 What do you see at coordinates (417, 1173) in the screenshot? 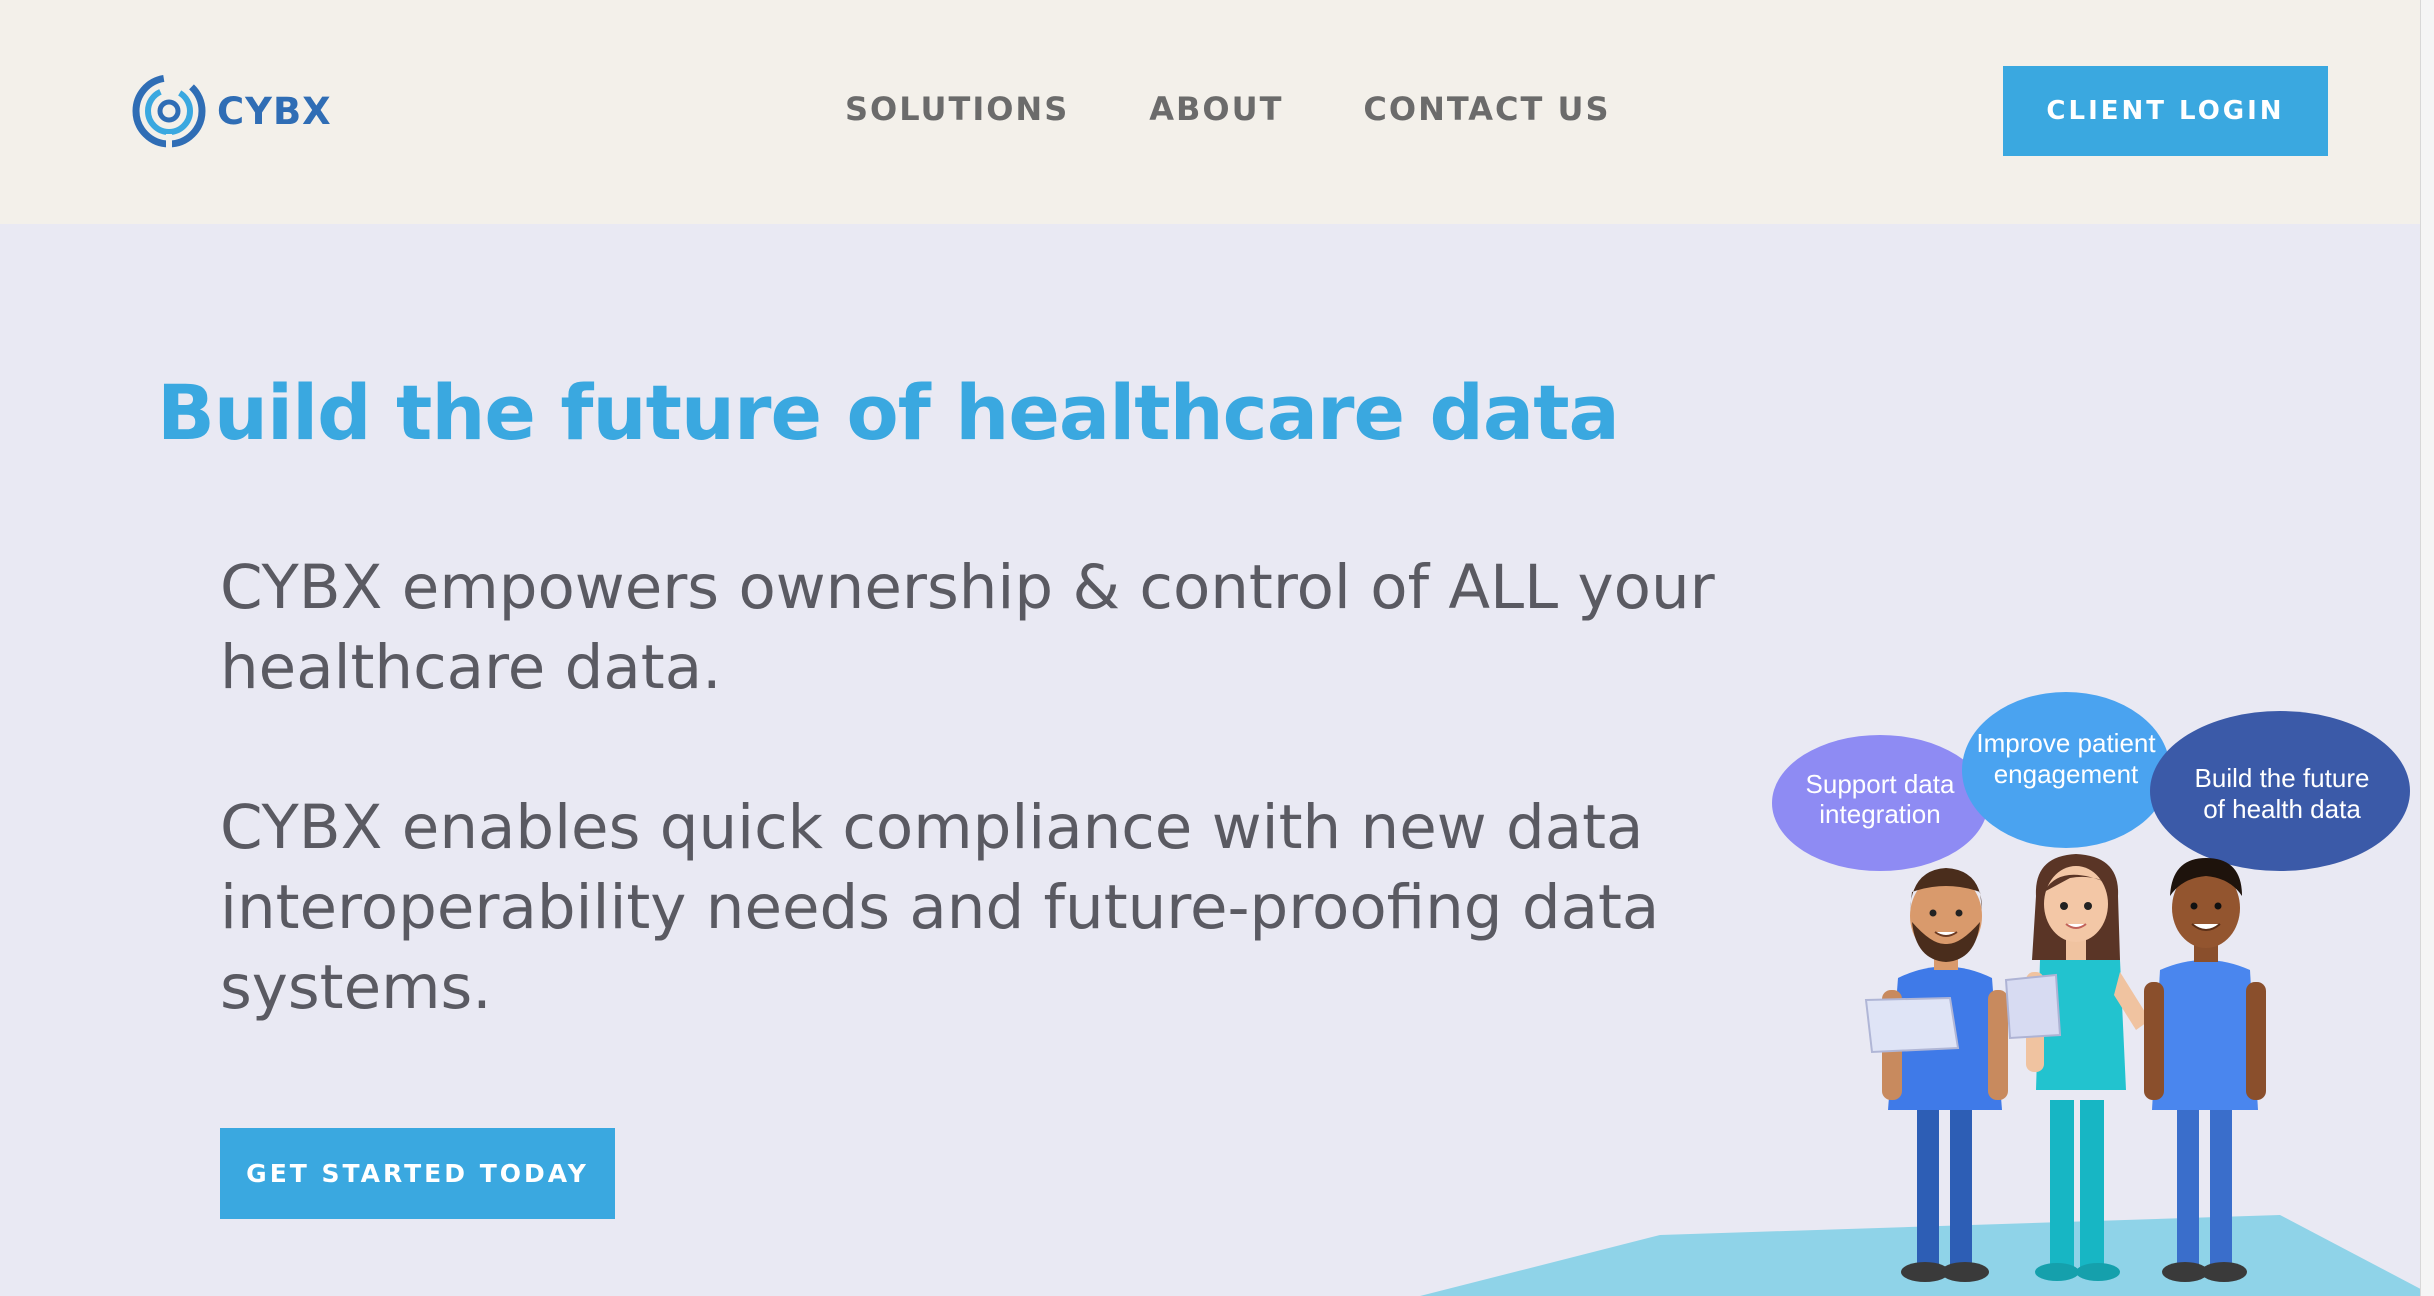
I see `get-started-button: GET STARTED TODAY` at bounding box center [417, 1173].